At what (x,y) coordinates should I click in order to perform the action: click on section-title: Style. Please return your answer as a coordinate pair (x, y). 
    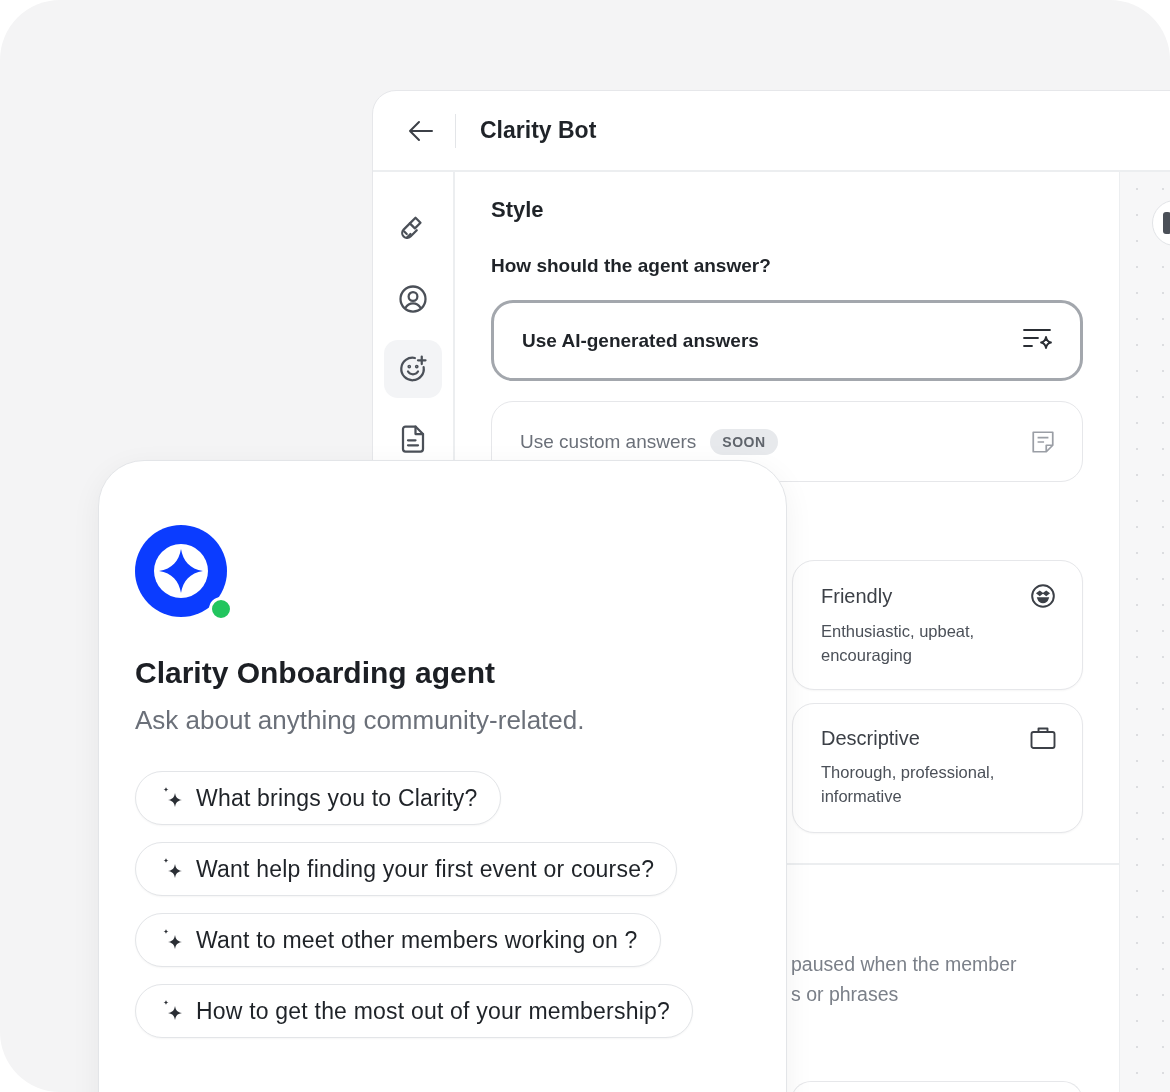
    Looking at the image, I should click on (518, 210).